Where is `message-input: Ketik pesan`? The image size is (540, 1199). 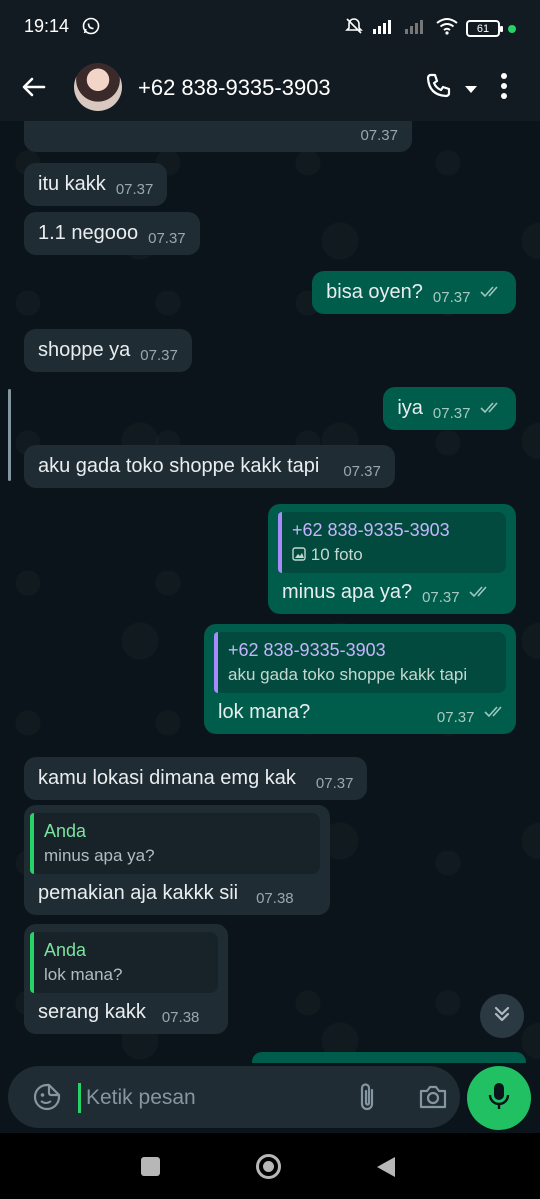 message-input: Ketik pesan is located at coordinates (234, 1097).